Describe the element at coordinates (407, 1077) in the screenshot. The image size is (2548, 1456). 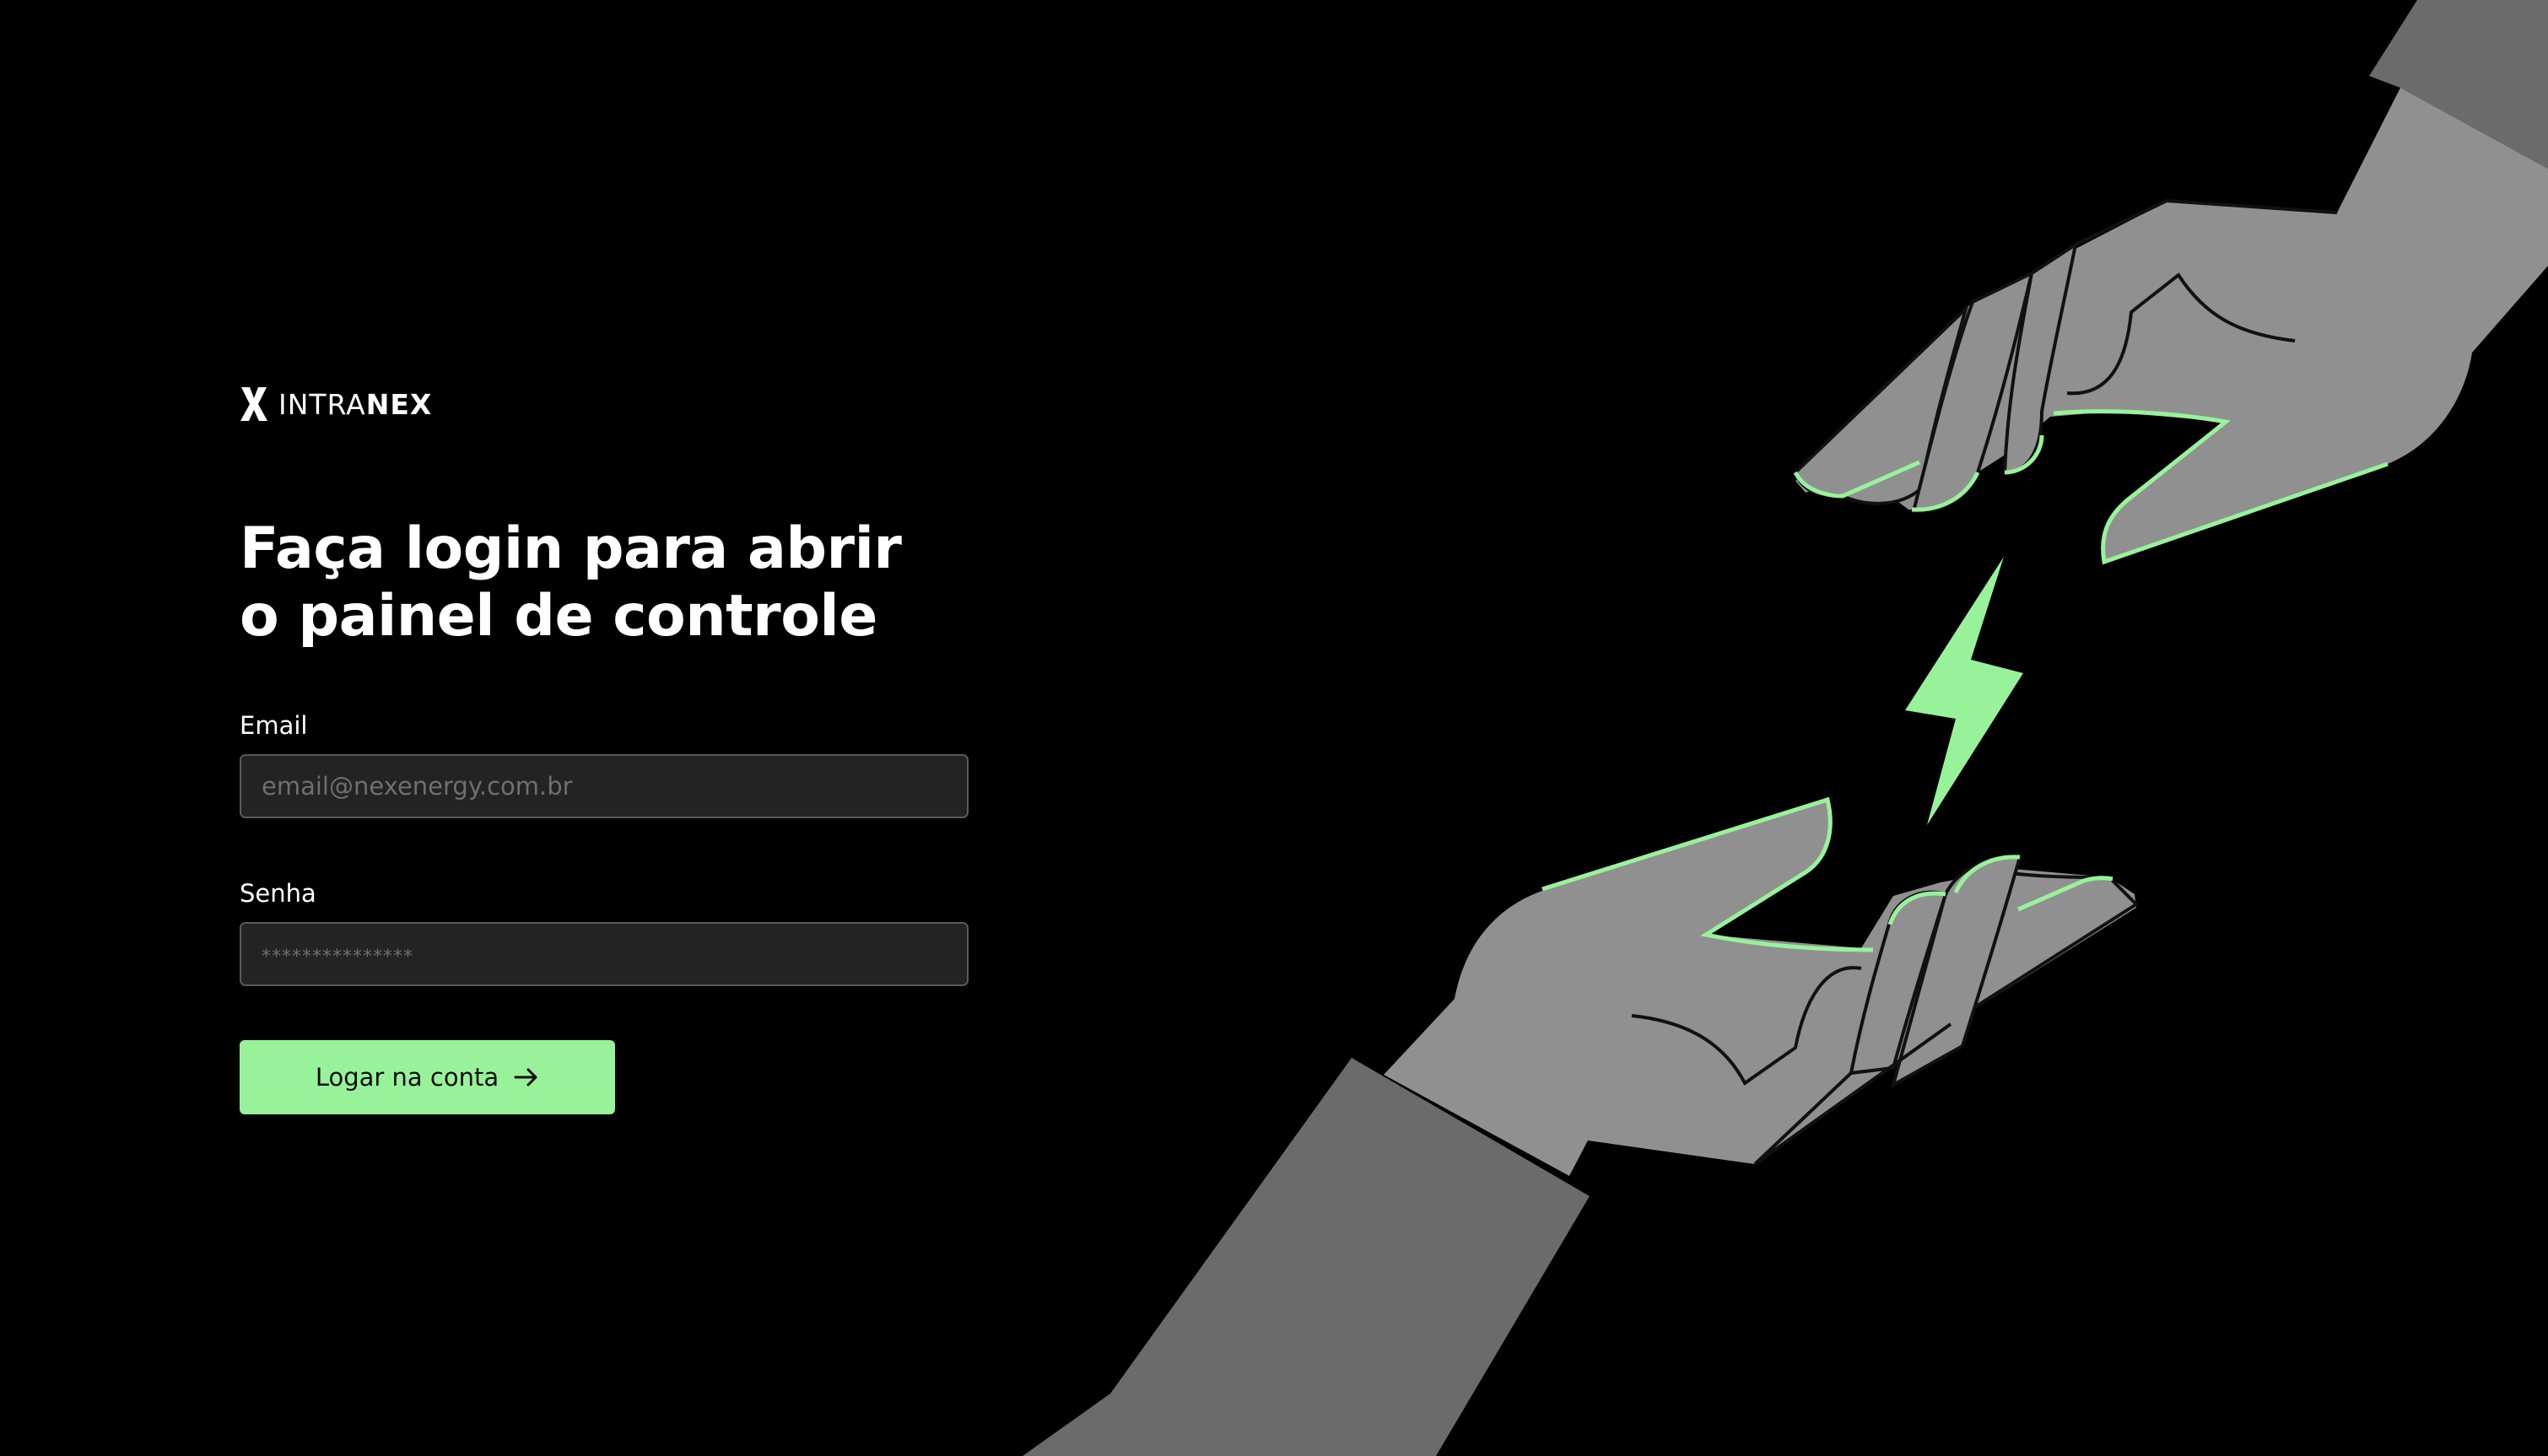
I see `login-button-label: Logar na conta` at that location.